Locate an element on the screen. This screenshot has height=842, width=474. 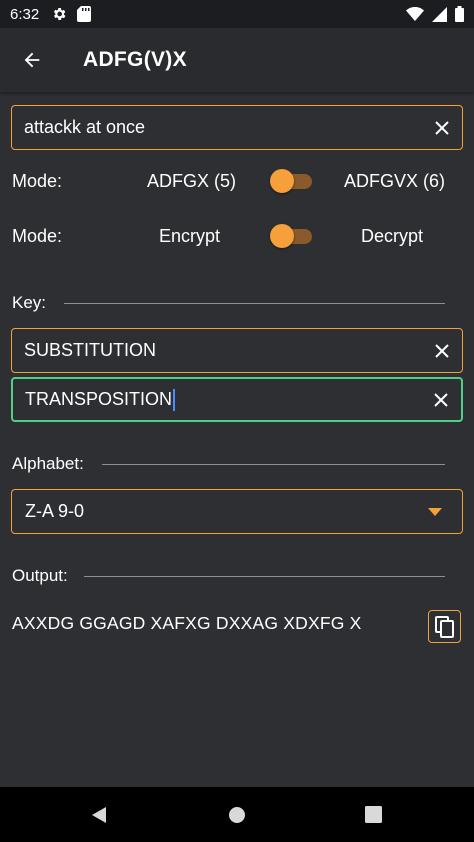
direction-mode-label: Mode: is located at coordinates (37, 235).